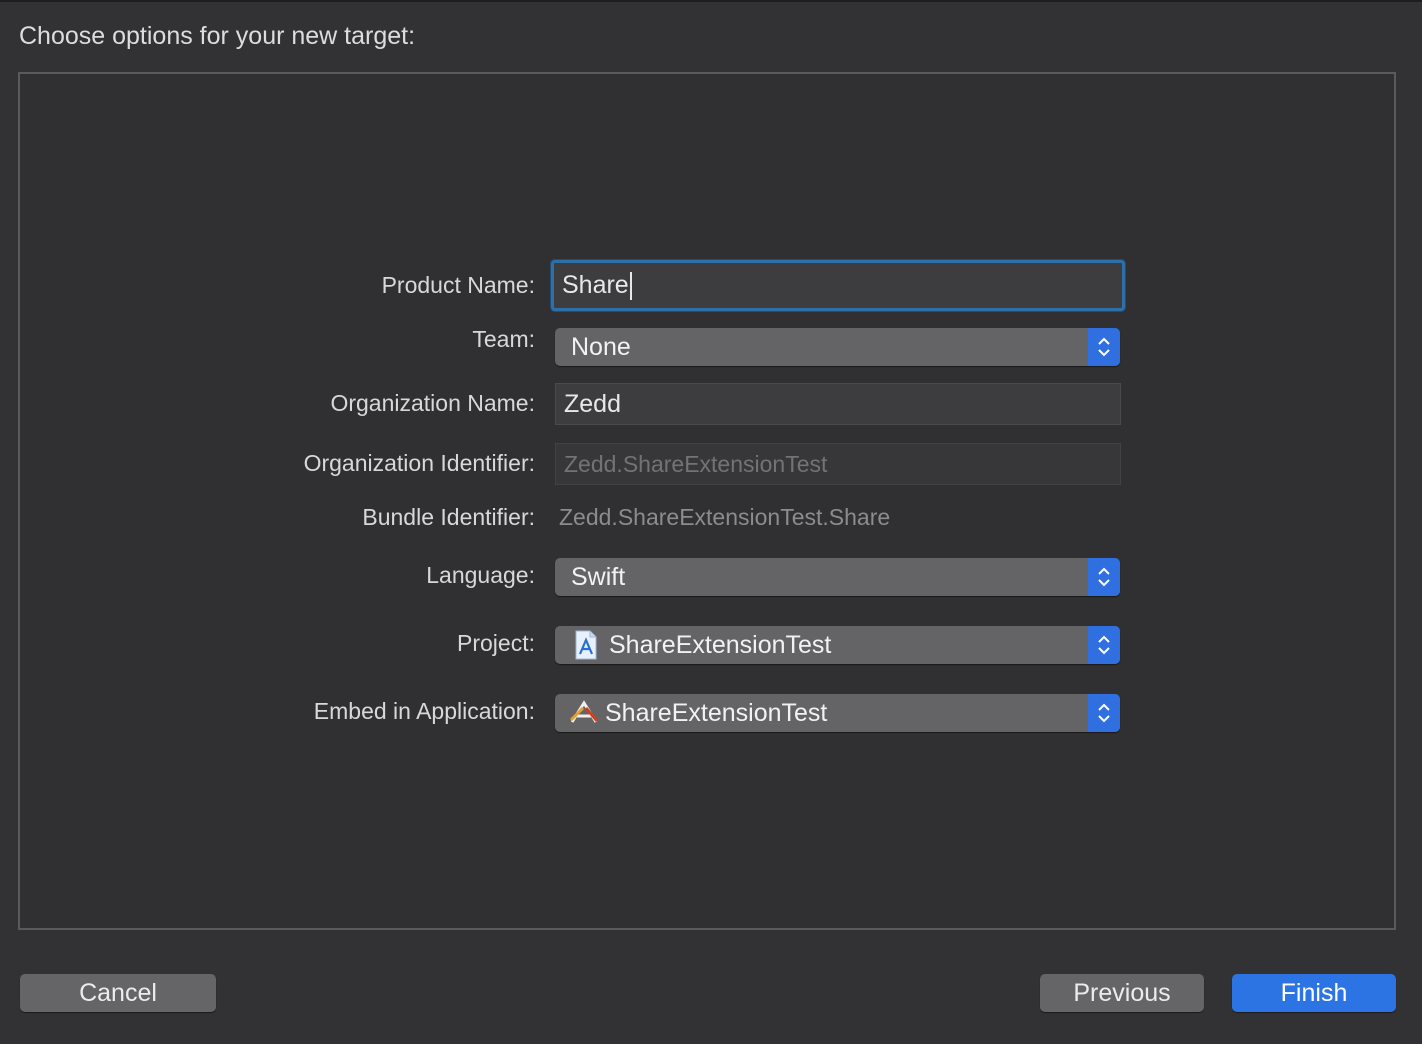  What do you see at coordinates (595, 285) in the screenshot?
I see `product-name-value: Share` at bounding box center [595, 285].